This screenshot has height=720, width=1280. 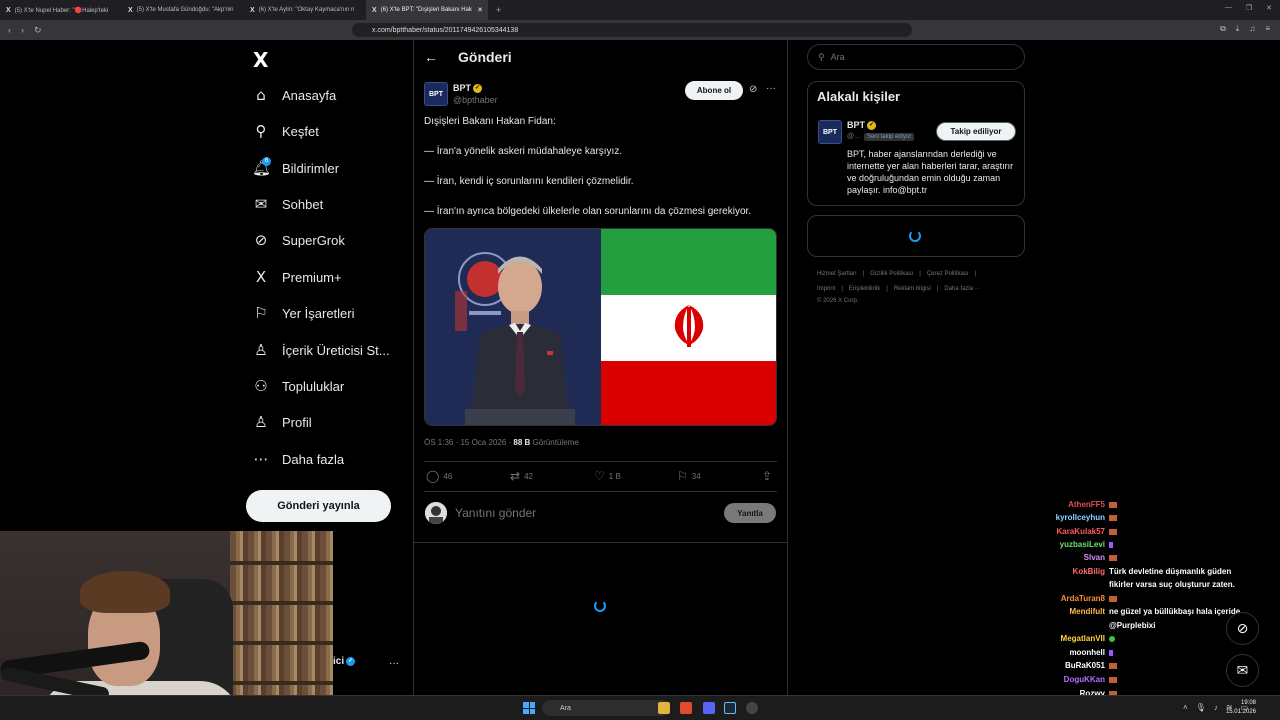 I want to click on discord-icon, so click(x=709, y=708).